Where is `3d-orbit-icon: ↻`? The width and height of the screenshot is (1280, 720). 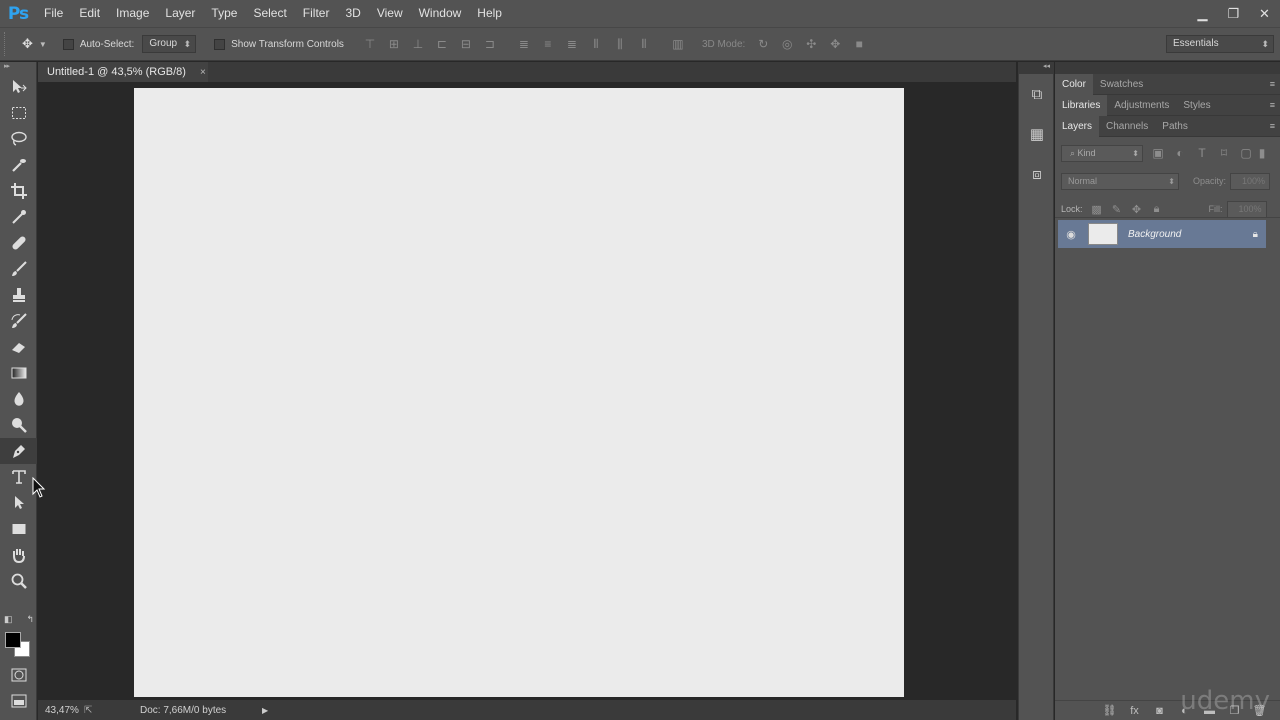
3d-orbit-icon: ↻ is located at coordinates (763, 44).